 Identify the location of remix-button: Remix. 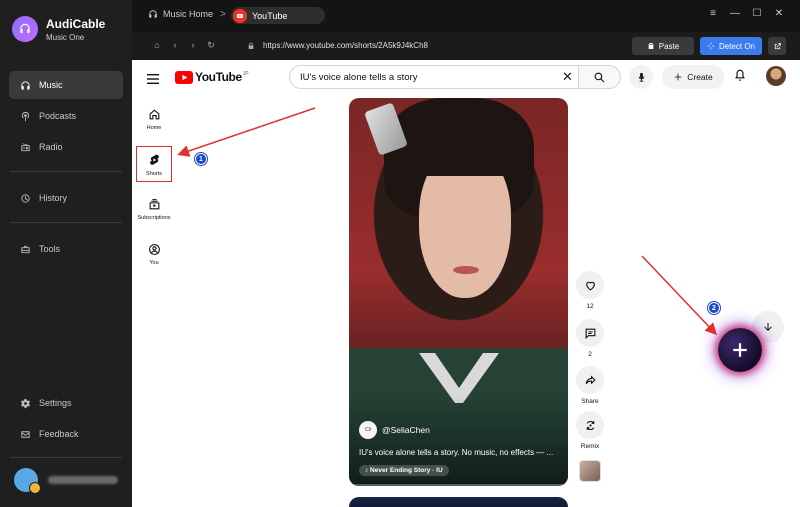
(590, 430).